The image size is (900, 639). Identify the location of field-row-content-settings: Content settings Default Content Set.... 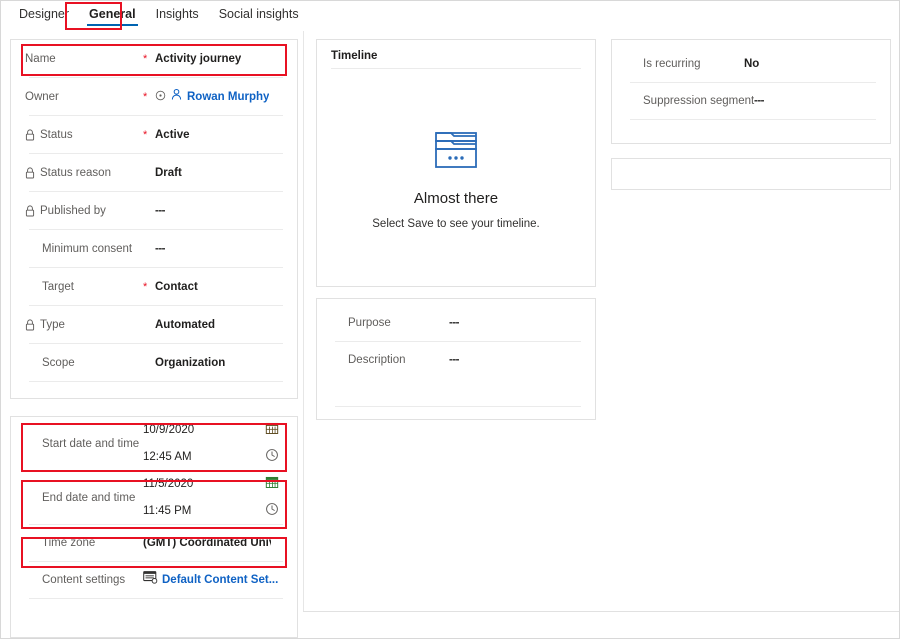
(154, 580).